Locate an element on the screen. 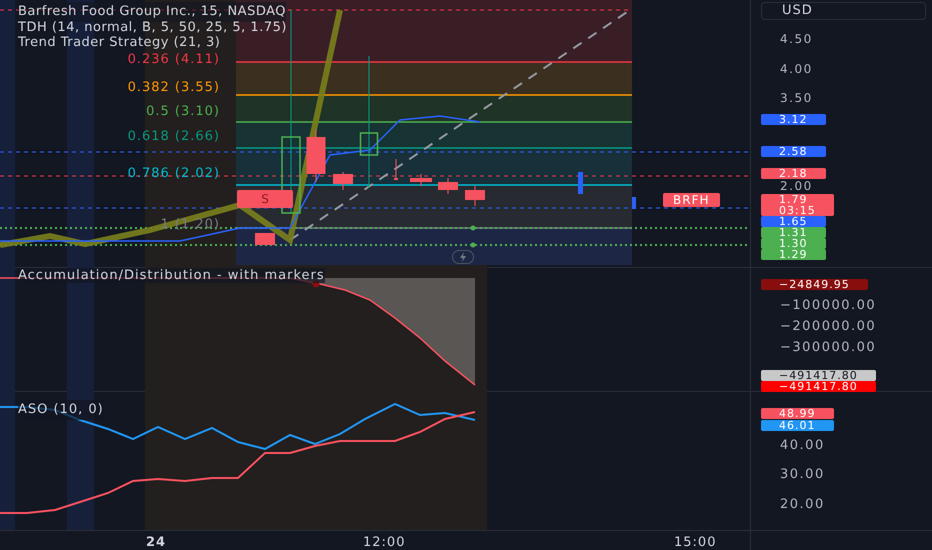  indicator-title: Accumulation/Distribution - with markers is located at coordinates (171, 275).